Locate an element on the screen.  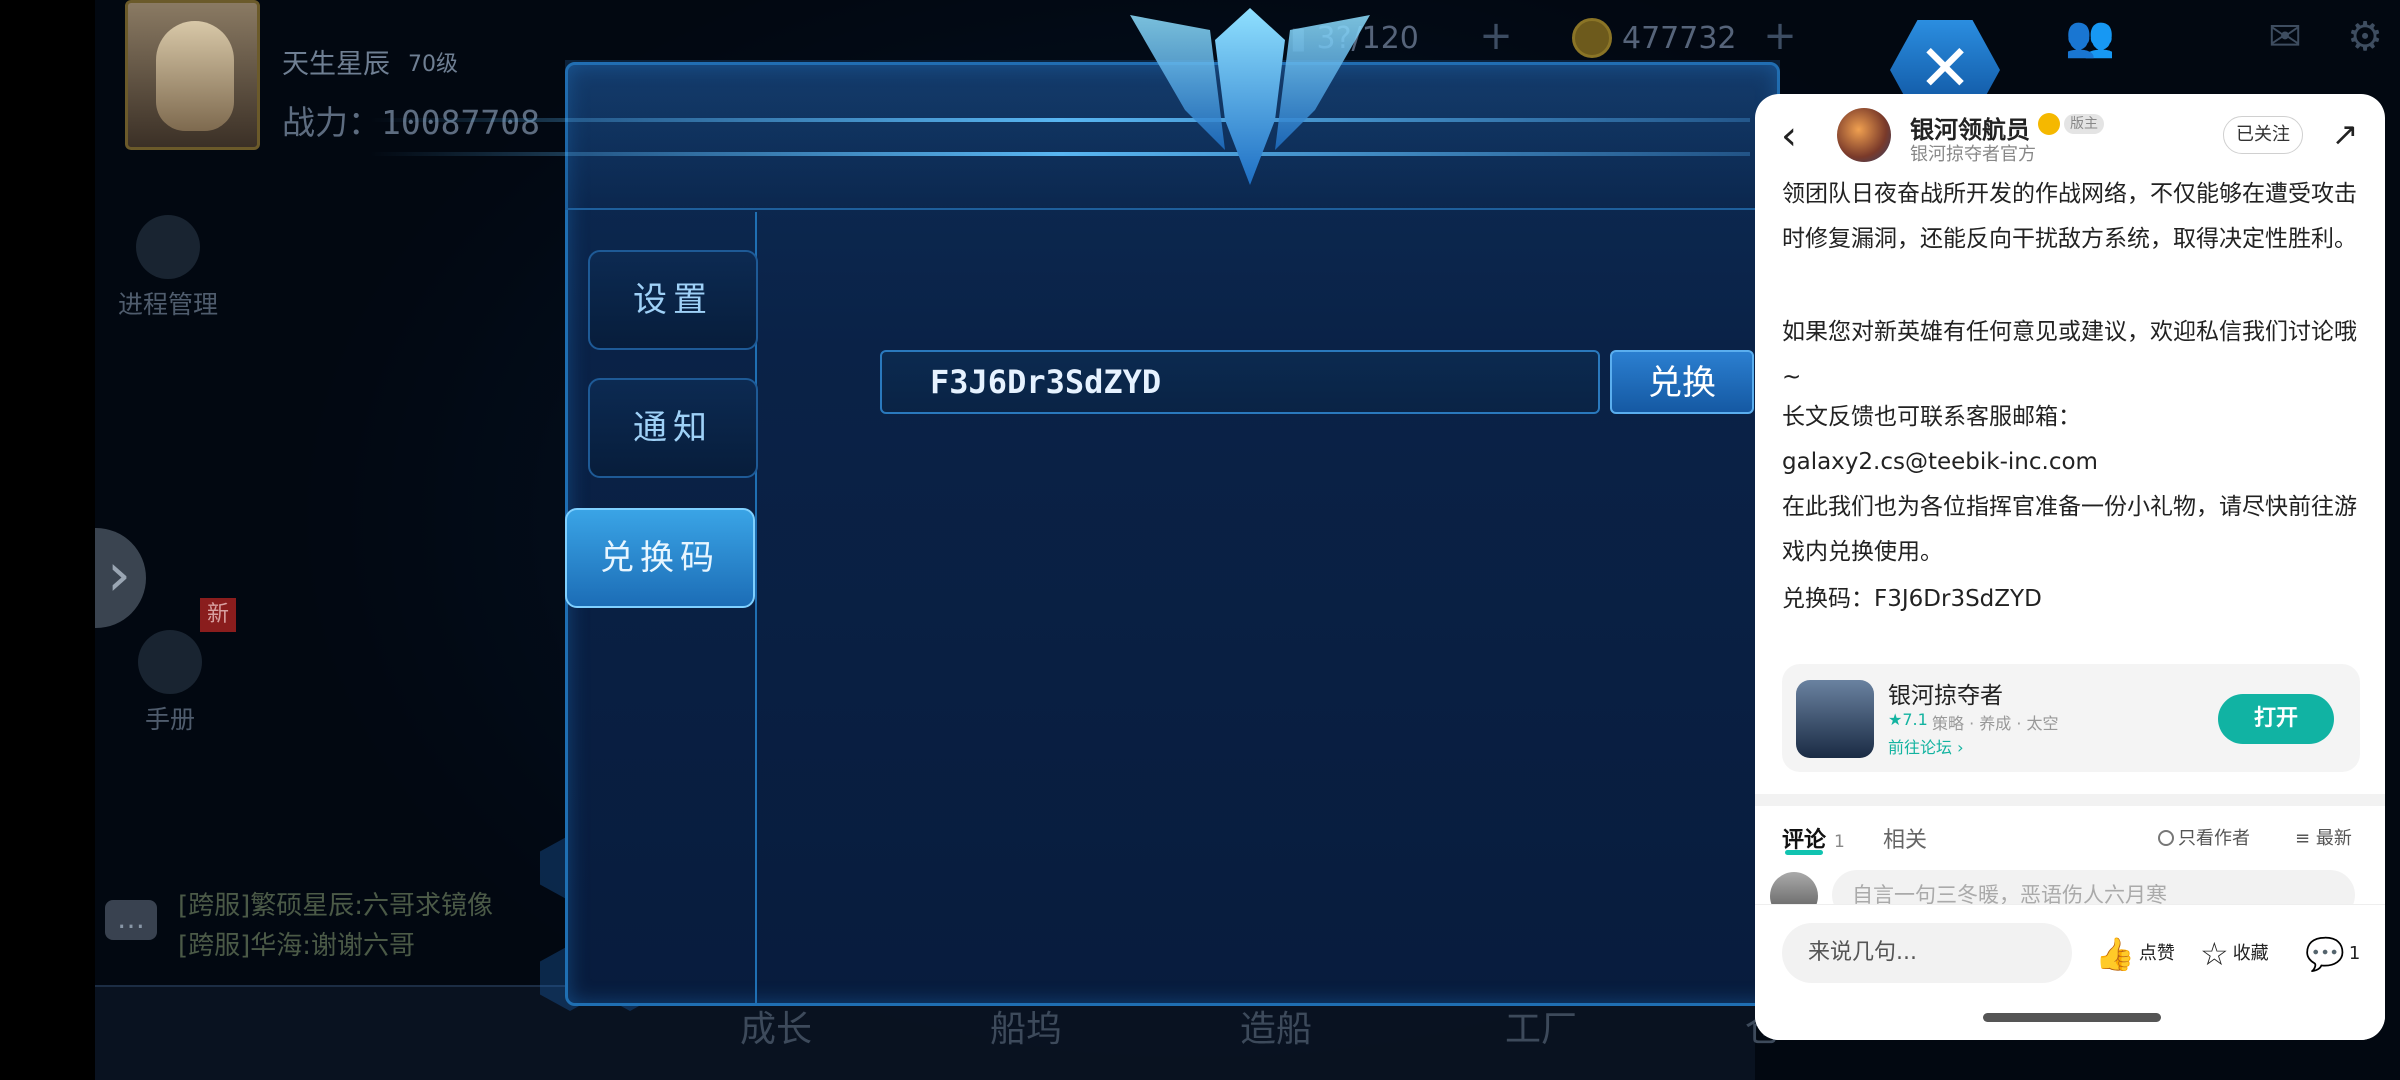
redeem-button: 兑换 is located at coordinates (1682, 382).